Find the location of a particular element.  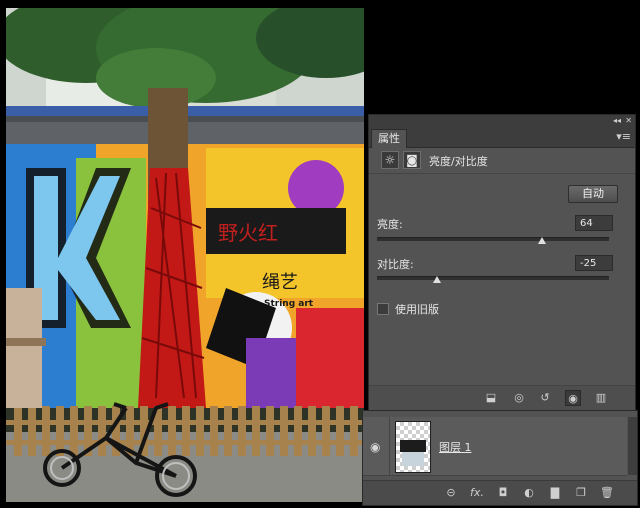

link-icon: ⊝ is located at coordinates (451, 493).